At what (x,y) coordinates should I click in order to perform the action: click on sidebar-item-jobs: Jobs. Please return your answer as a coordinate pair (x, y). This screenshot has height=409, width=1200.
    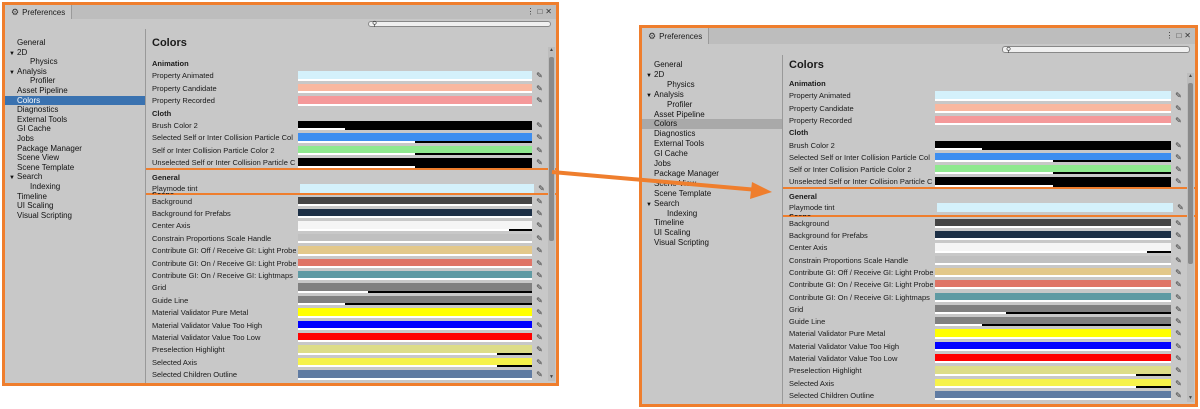
    Looking at the image, I should click on (75, 139).